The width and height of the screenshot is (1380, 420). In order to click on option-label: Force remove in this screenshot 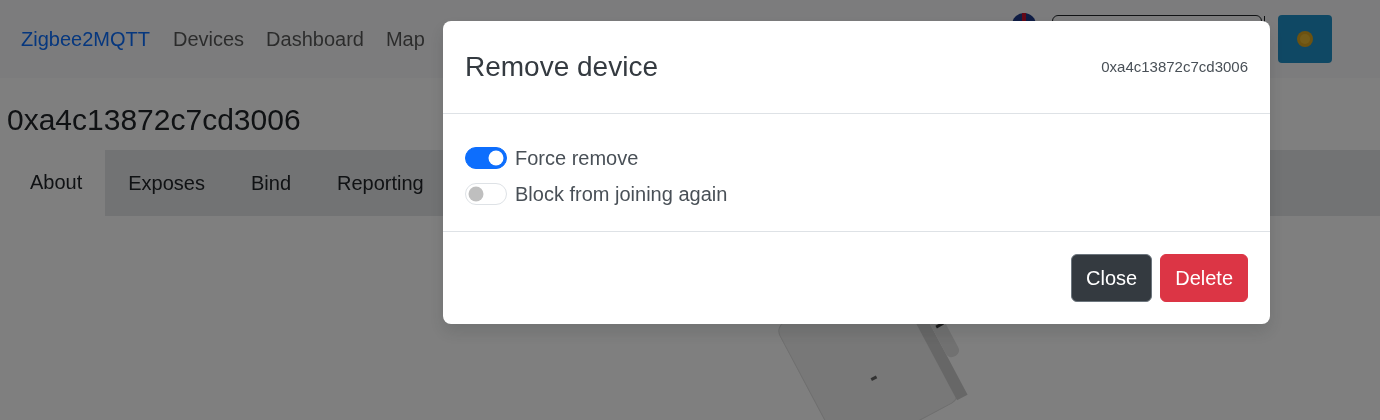, I will do `click(577, 158)`.